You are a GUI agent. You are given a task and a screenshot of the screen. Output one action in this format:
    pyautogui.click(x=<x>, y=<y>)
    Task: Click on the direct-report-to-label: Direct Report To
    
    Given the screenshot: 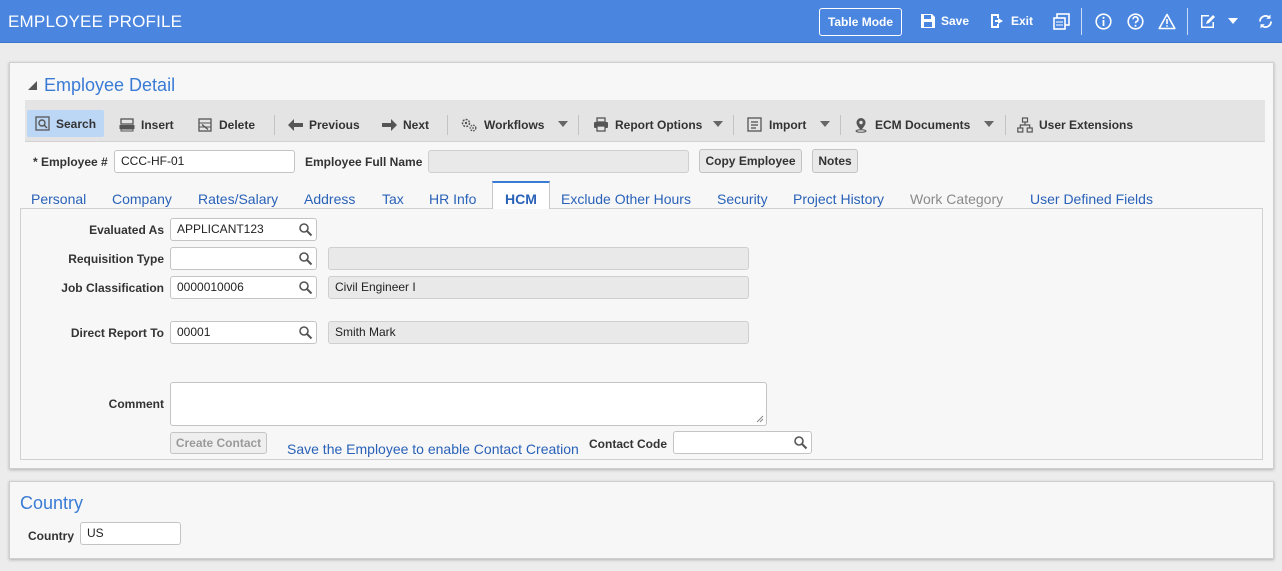 What is the action you would take?
    pyautogui.click(x=117, y=333)
    